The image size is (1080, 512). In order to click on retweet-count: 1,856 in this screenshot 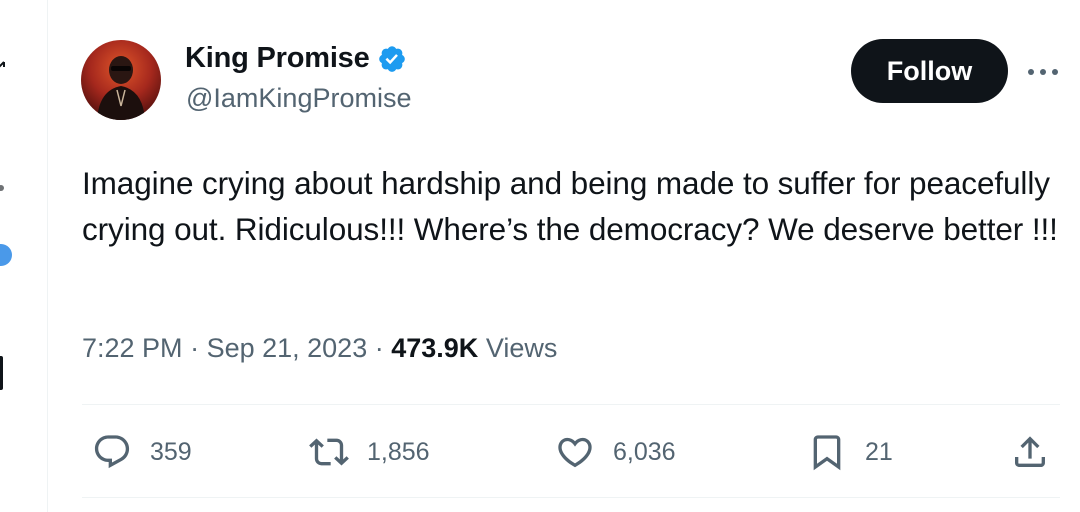, I will do `click(398, 451)`.